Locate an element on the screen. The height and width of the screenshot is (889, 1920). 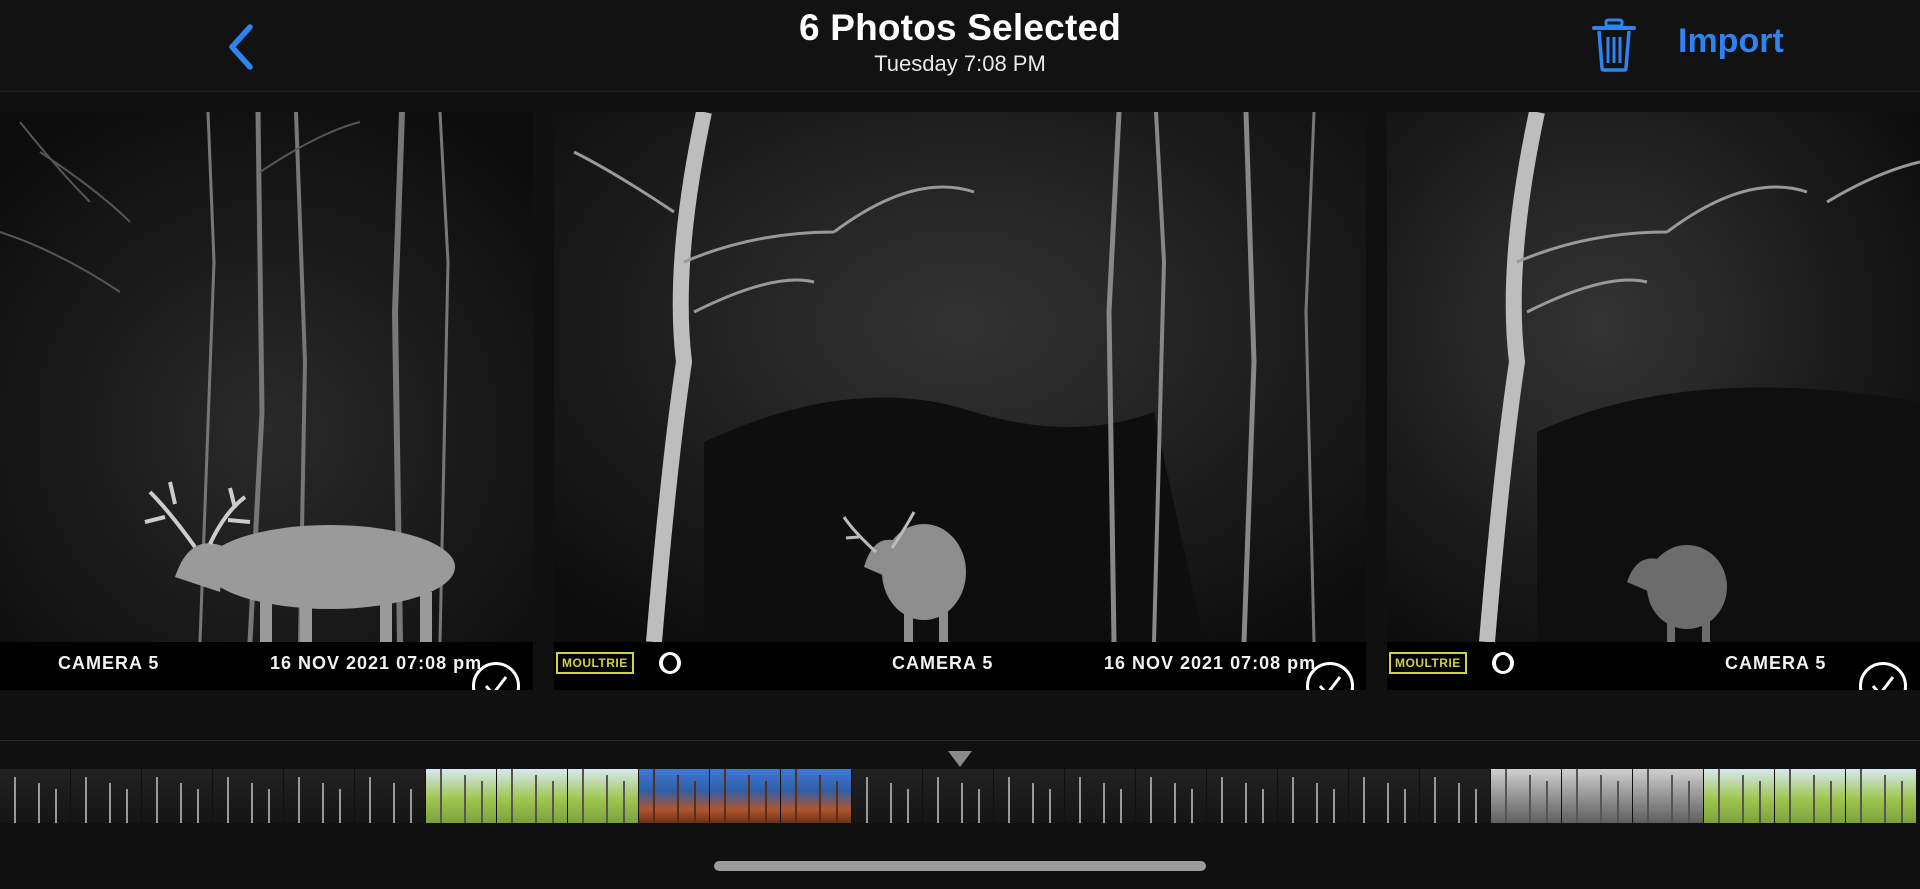
photo-caption: MOULTRIE CAMERA 5 16 NOV 2021 07:08 pm is located at coordinates (960, 666).